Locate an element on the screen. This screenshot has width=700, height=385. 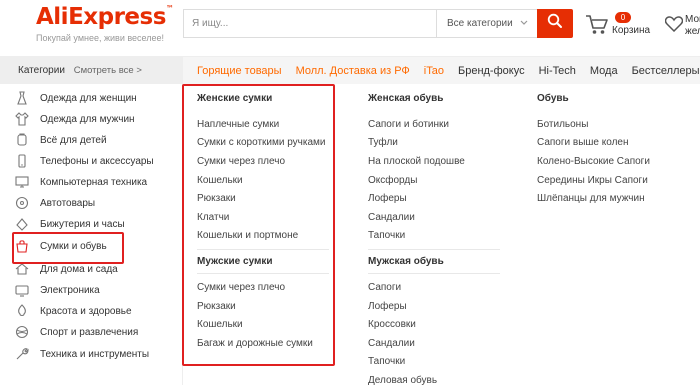
heart-icon is located at coordinates (674, 26).